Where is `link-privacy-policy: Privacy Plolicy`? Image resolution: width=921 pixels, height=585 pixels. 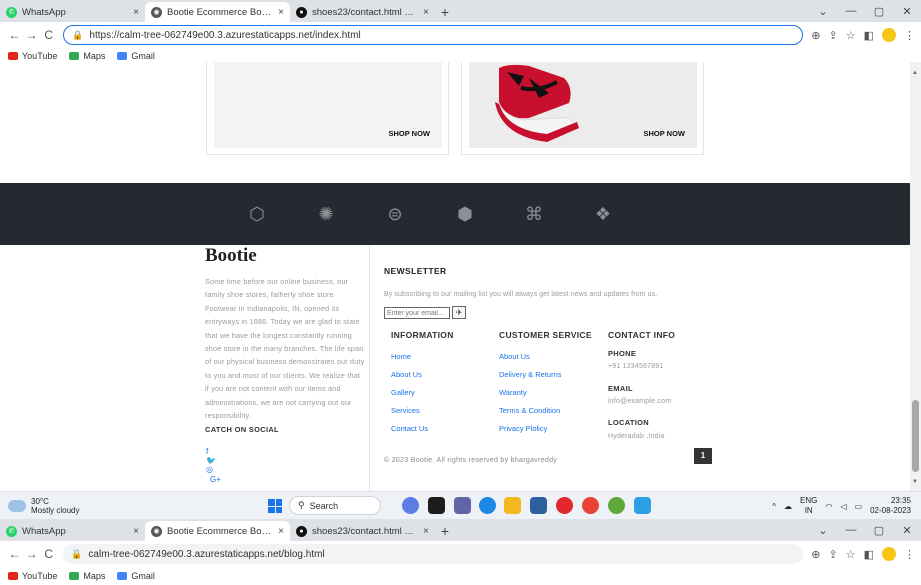
link-privacy-policy: Privacy Plolicy is located at coordinates (523, 428).